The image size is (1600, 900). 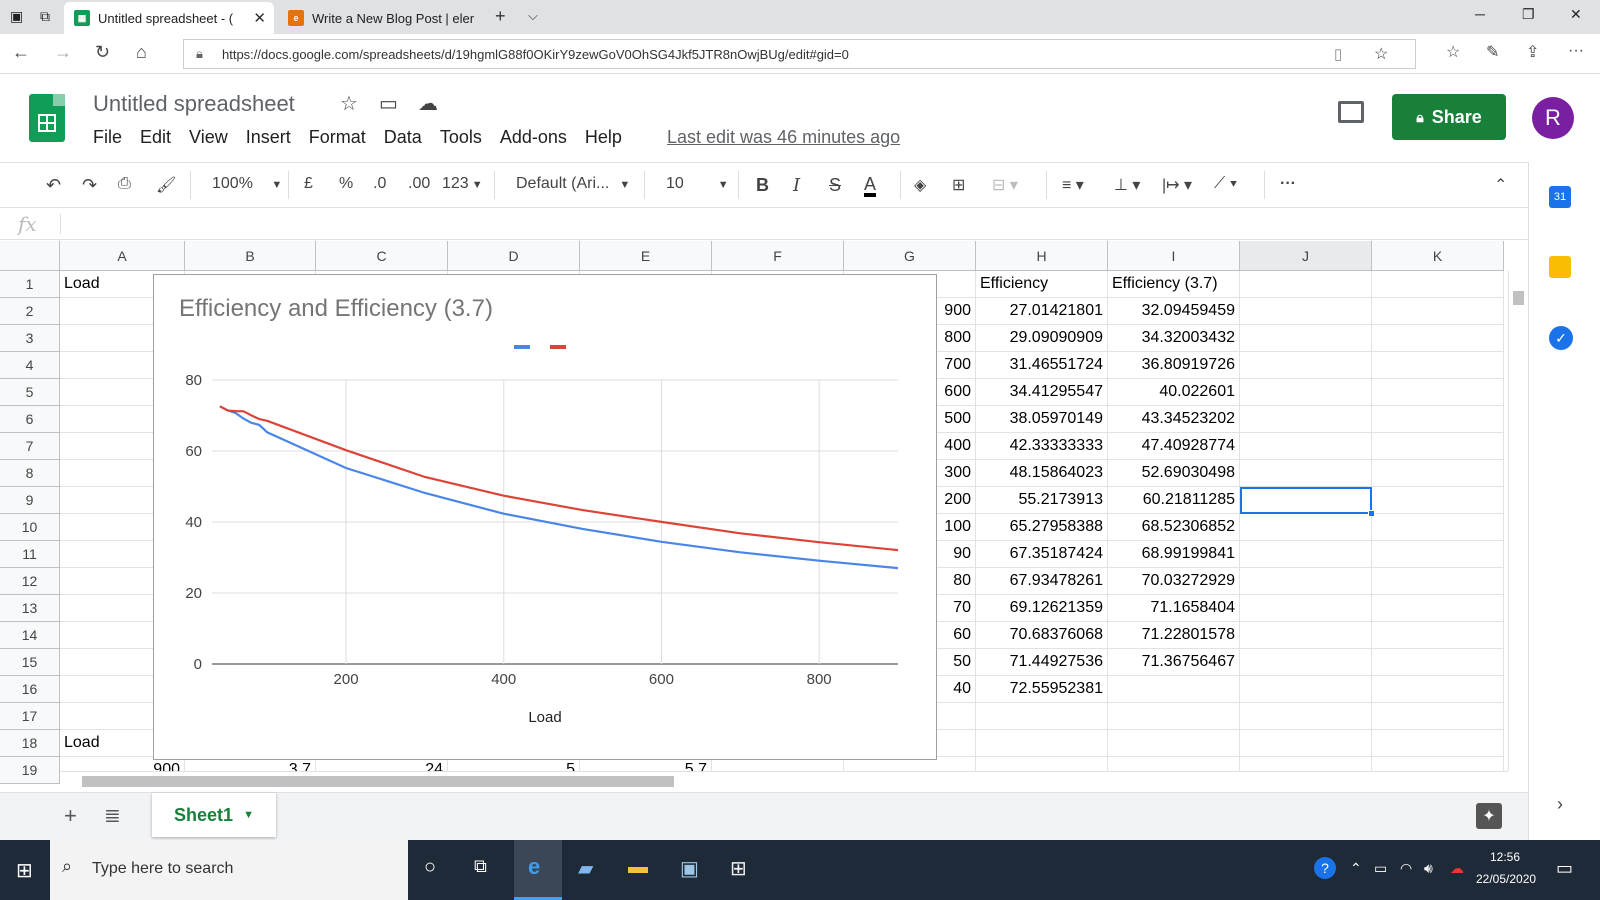 What do you see at coordinates (349, 103) in the screenshot?
I see `star-icon: ☆` at bounding box center [349, 103].